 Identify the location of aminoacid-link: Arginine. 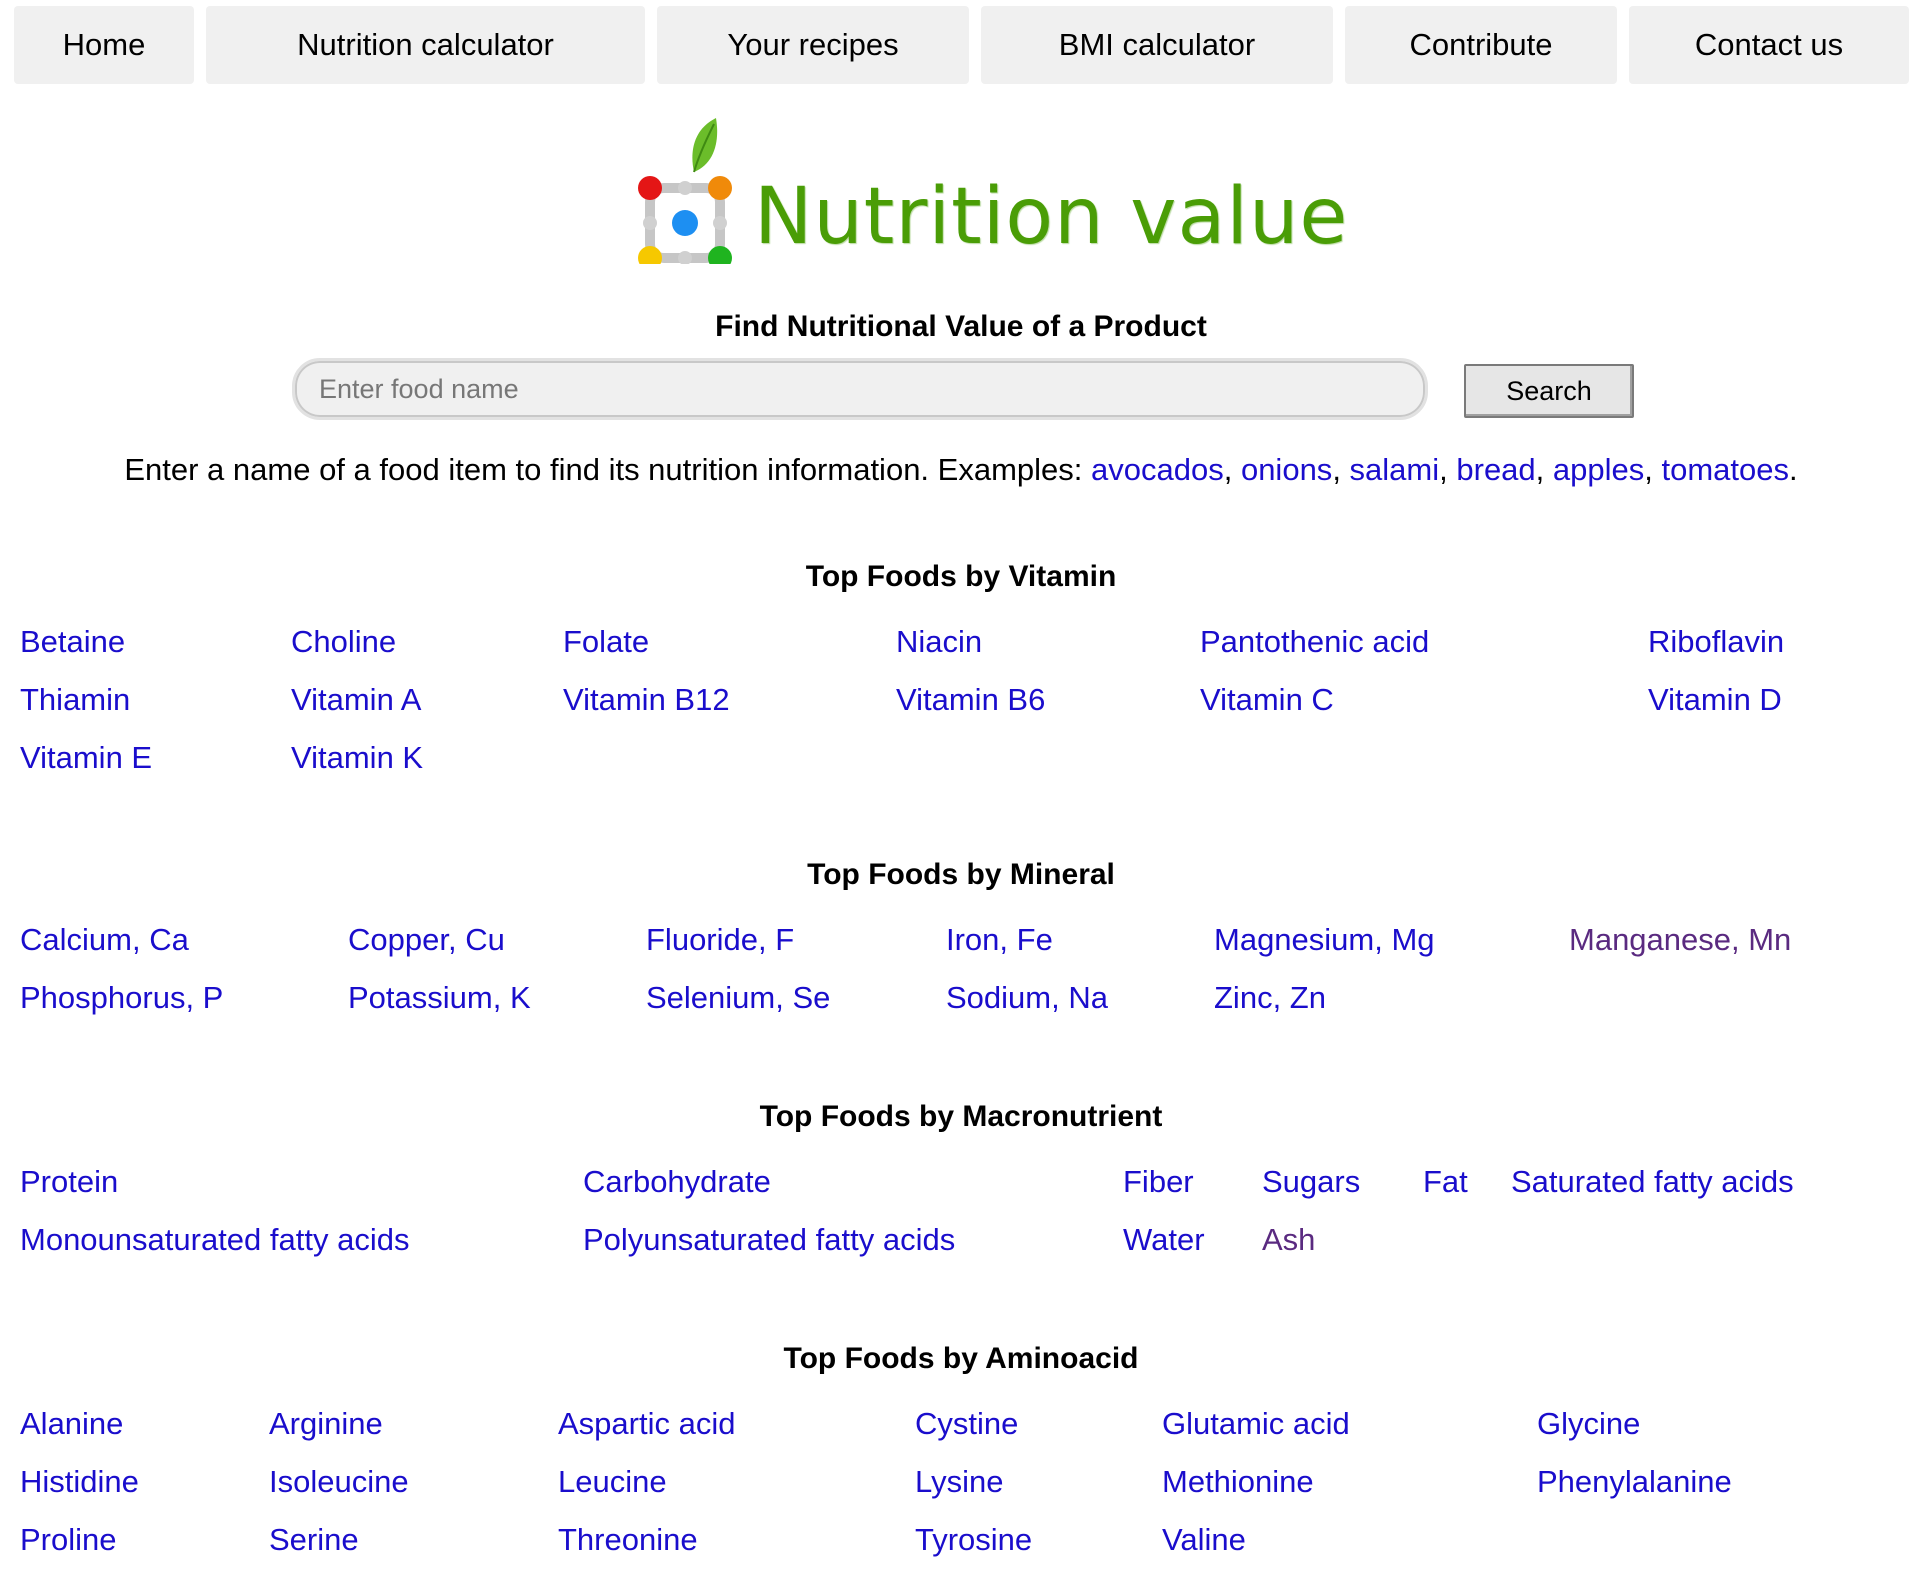
(326, 1424).